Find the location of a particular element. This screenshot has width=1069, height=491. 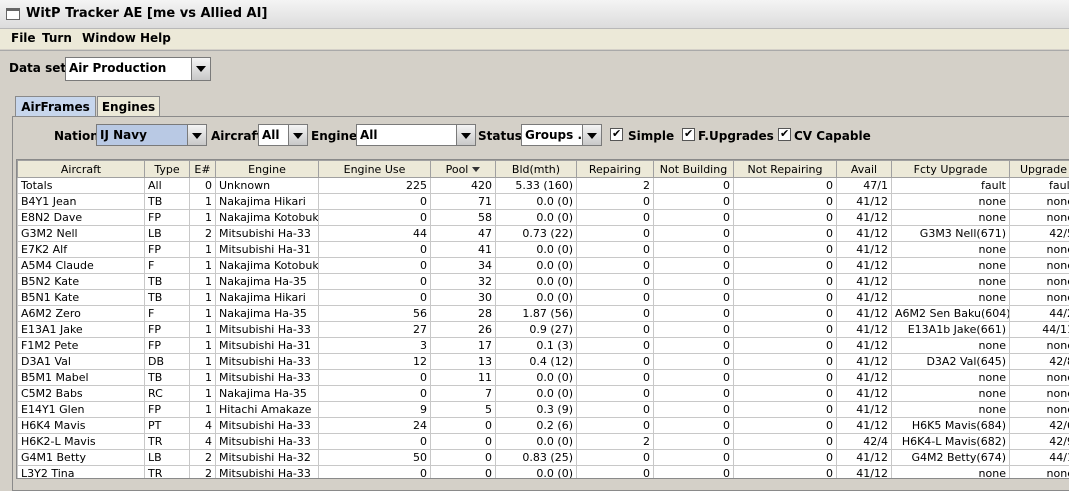

menu-file: File is located at coordinates (23, 38).